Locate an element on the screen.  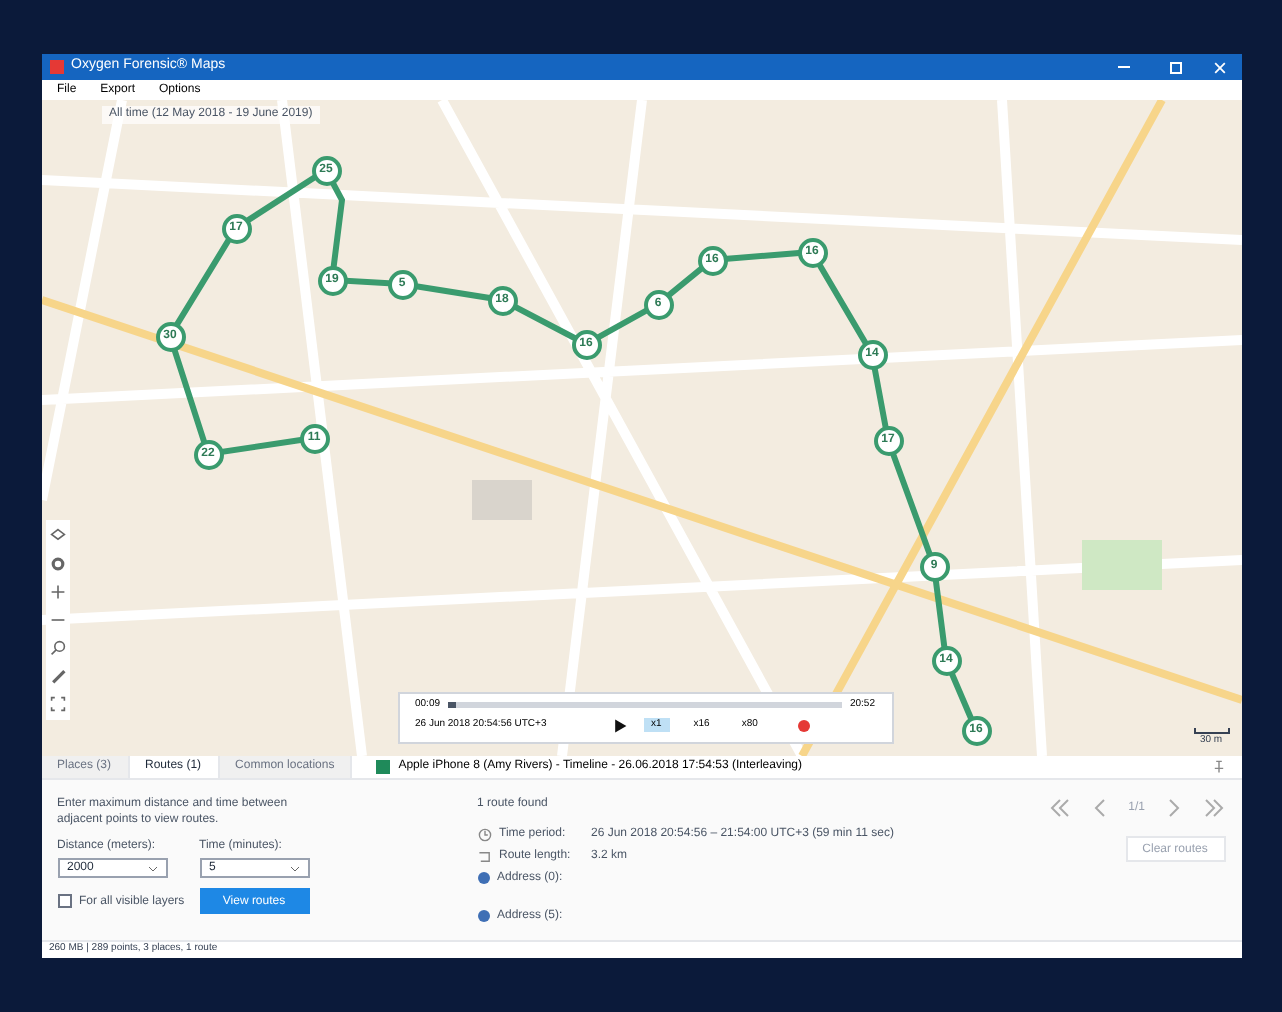
layers-icon is located at coordinates (57, 536).